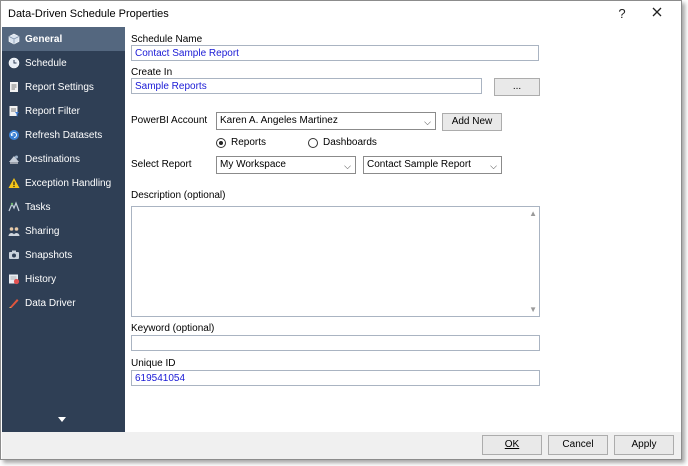 This screenshot has width=688, height=466. I want to click on powerbi-account-label: PowerBI Account, so click(169, 120).